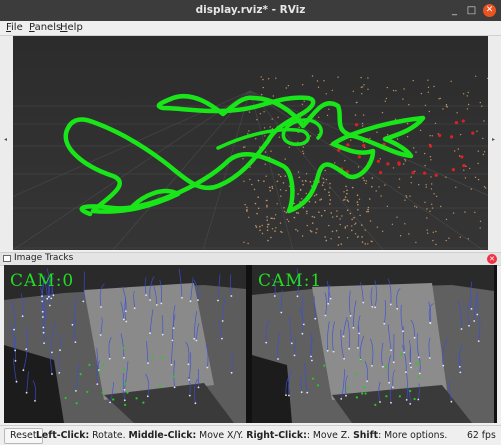 The image size is (501, 445). What do you see at coordinates (366, 435) in the screenshot?
I see `hint-part: Shift` at bounding box center [366, 435].